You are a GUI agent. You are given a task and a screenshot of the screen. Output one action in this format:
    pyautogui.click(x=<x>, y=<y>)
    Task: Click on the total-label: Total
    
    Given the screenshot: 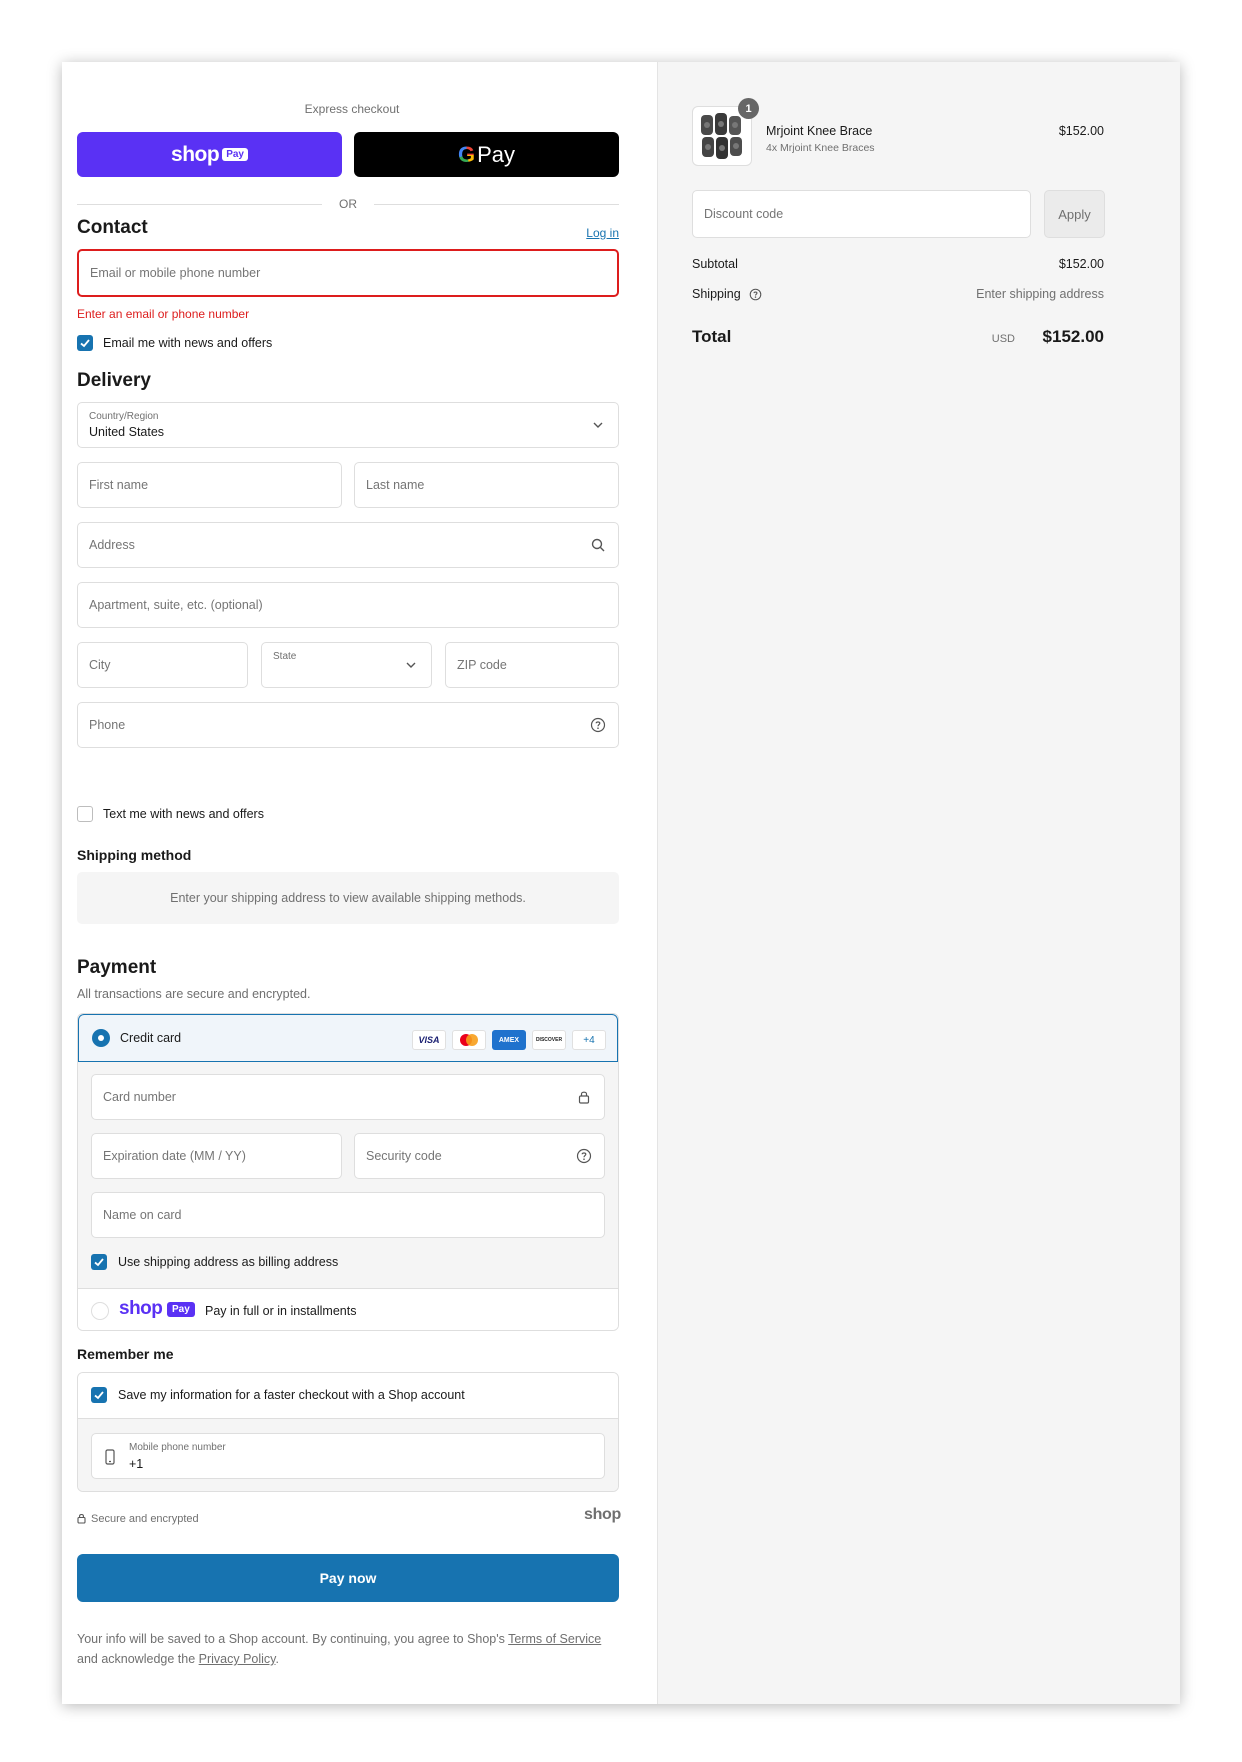 What is the action you would take?
    pyautogui.click(x=712, y=336)
    